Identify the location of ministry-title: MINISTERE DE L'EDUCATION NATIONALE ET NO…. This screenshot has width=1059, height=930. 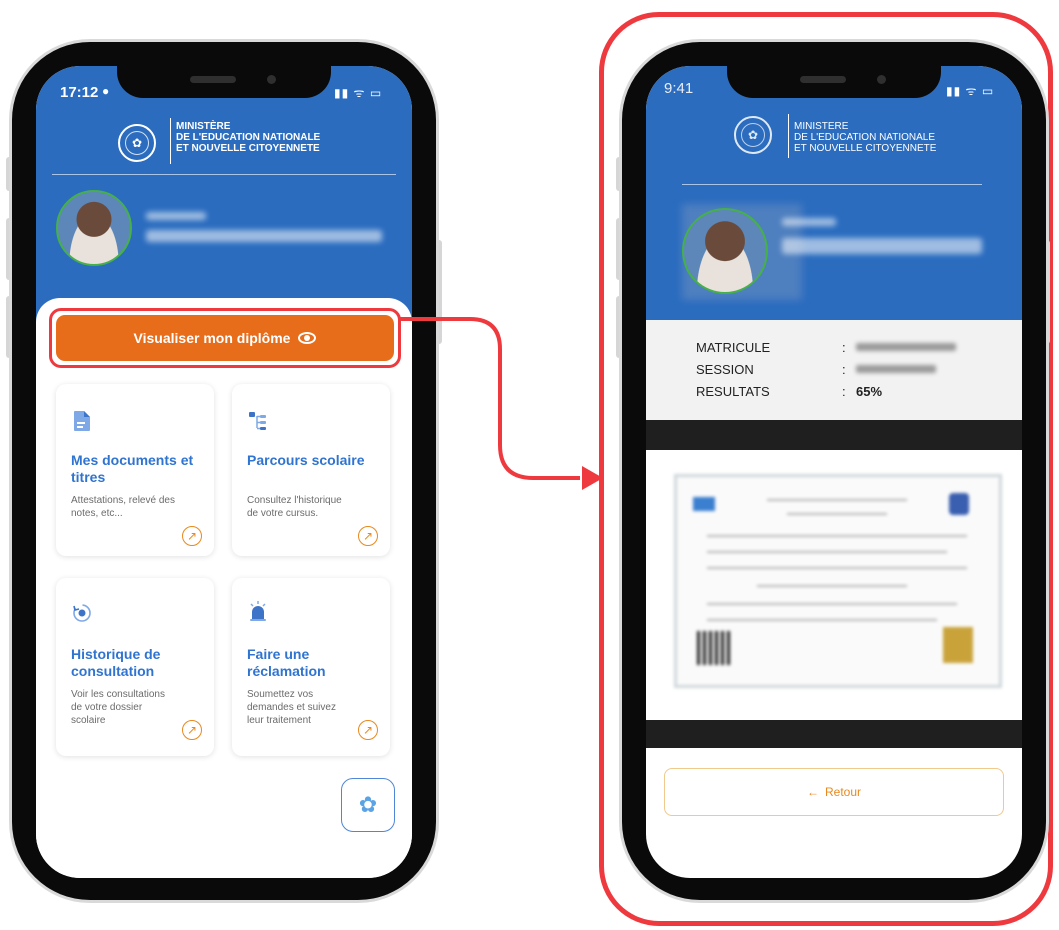
(865, 137).